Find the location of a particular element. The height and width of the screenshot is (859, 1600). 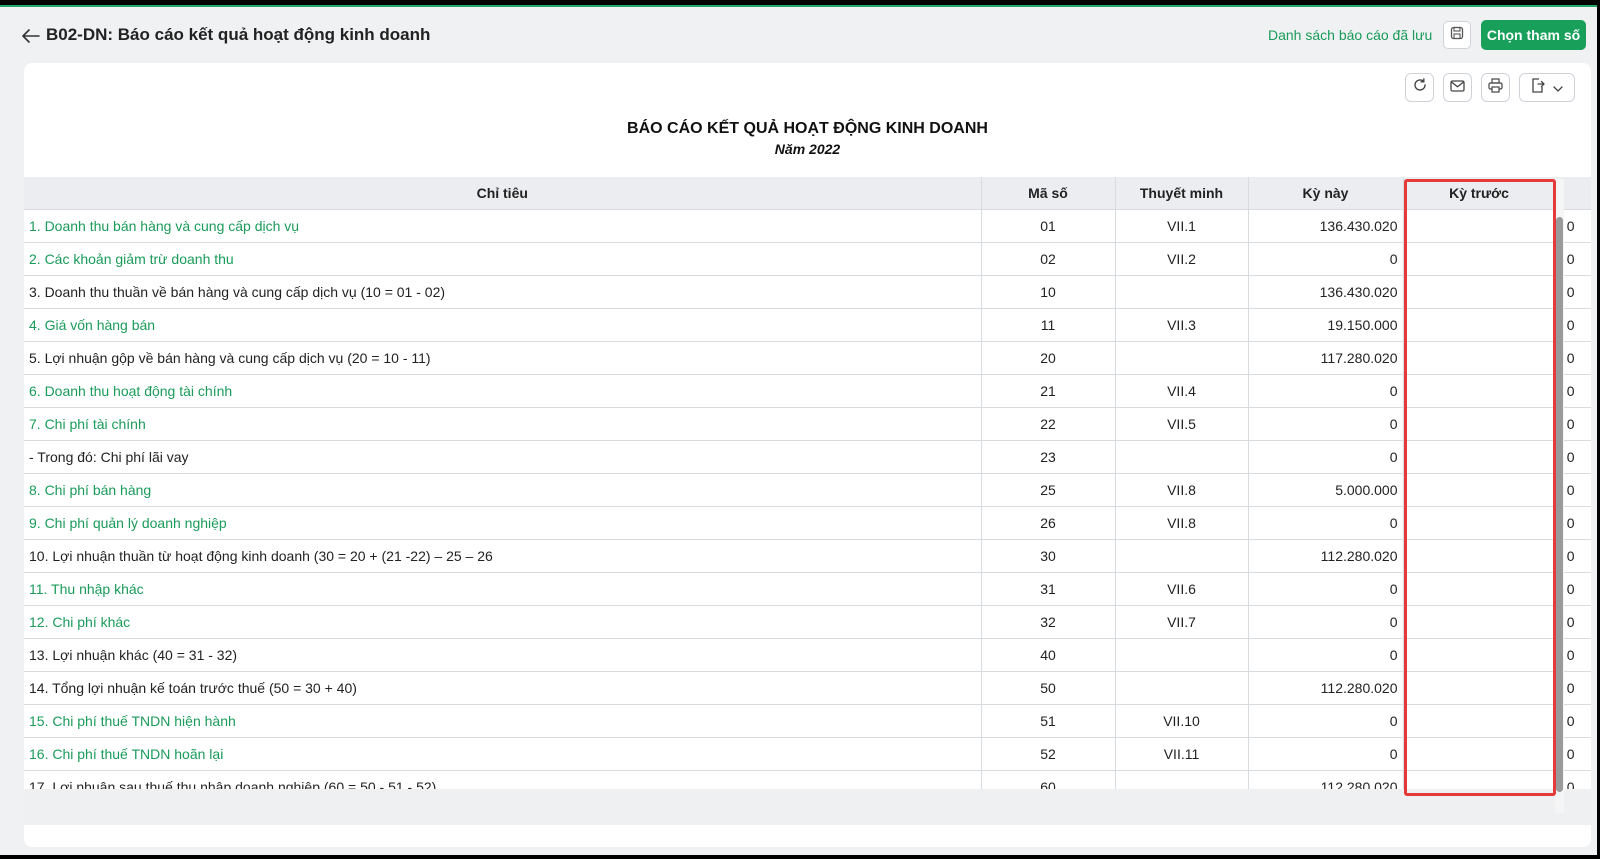

table-row: 8. Chi phí bán hàng 25 VII.8 5.000.000 0 is located at coordinates (807, 490).